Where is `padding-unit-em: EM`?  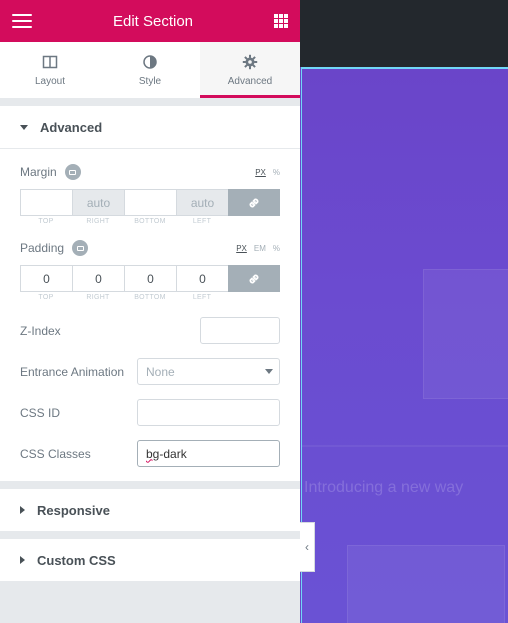 padding-unit-em: EM is located at coordinates (260, 248).